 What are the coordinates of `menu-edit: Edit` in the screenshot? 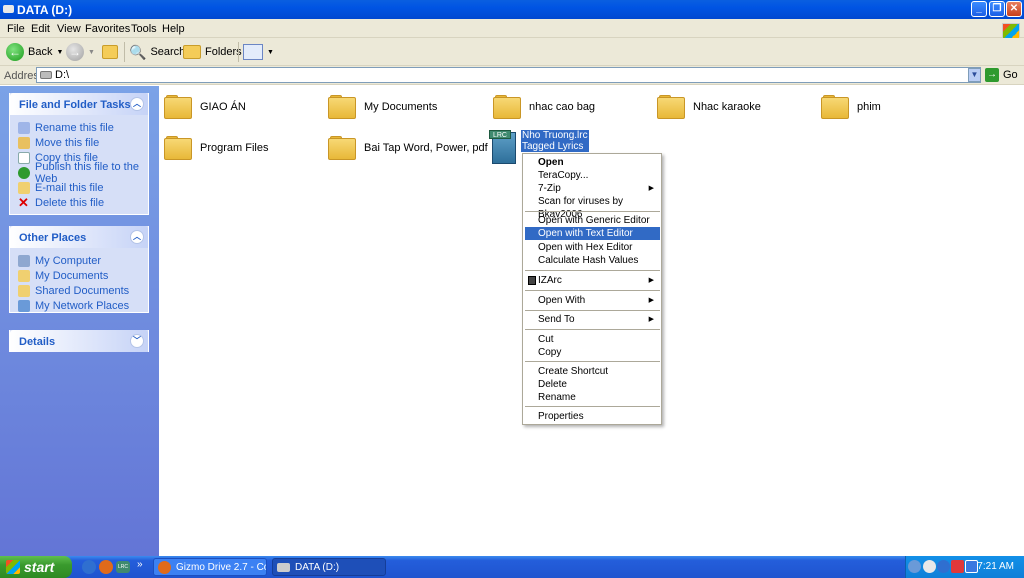 It's located at (40, 29).